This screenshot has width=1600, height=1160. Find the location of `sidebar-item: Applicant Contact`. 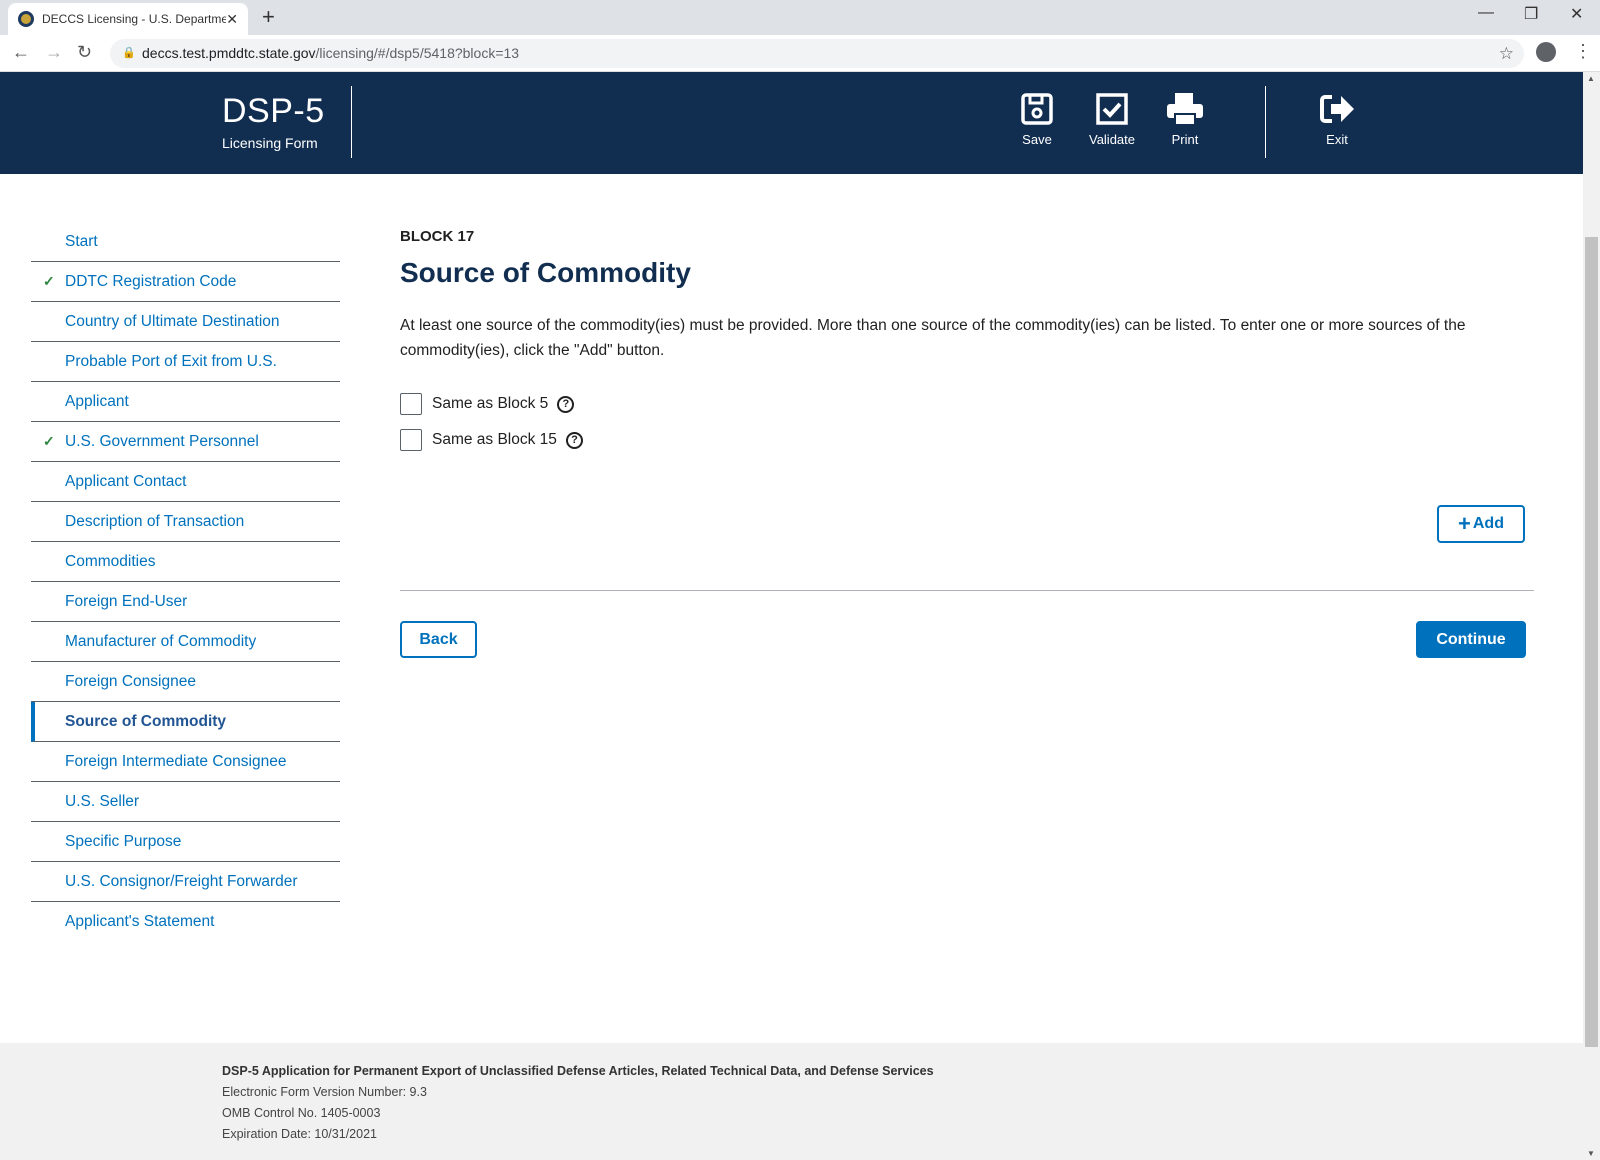

sidebar-item: Applicant Contact is located at coordinates (185, 482).